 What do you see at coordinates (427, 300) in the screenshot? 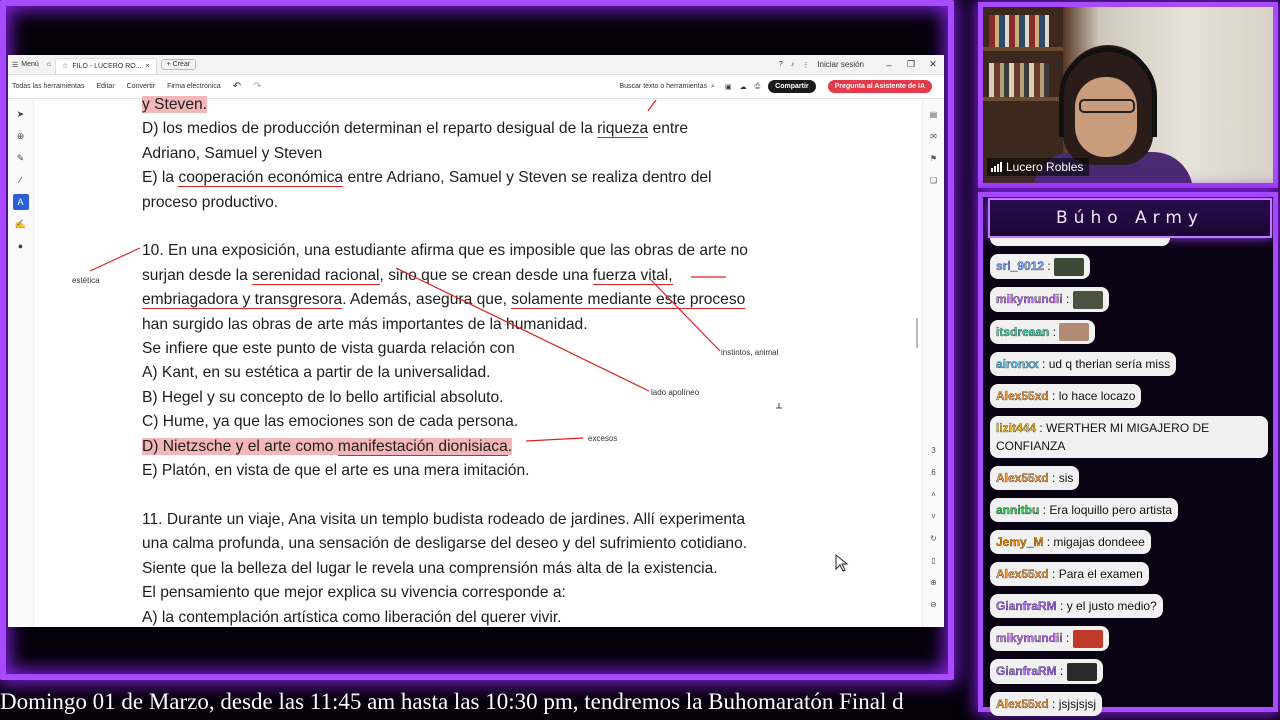
I see `text: . Además, asegura que,` at bounding box center [427, 300].